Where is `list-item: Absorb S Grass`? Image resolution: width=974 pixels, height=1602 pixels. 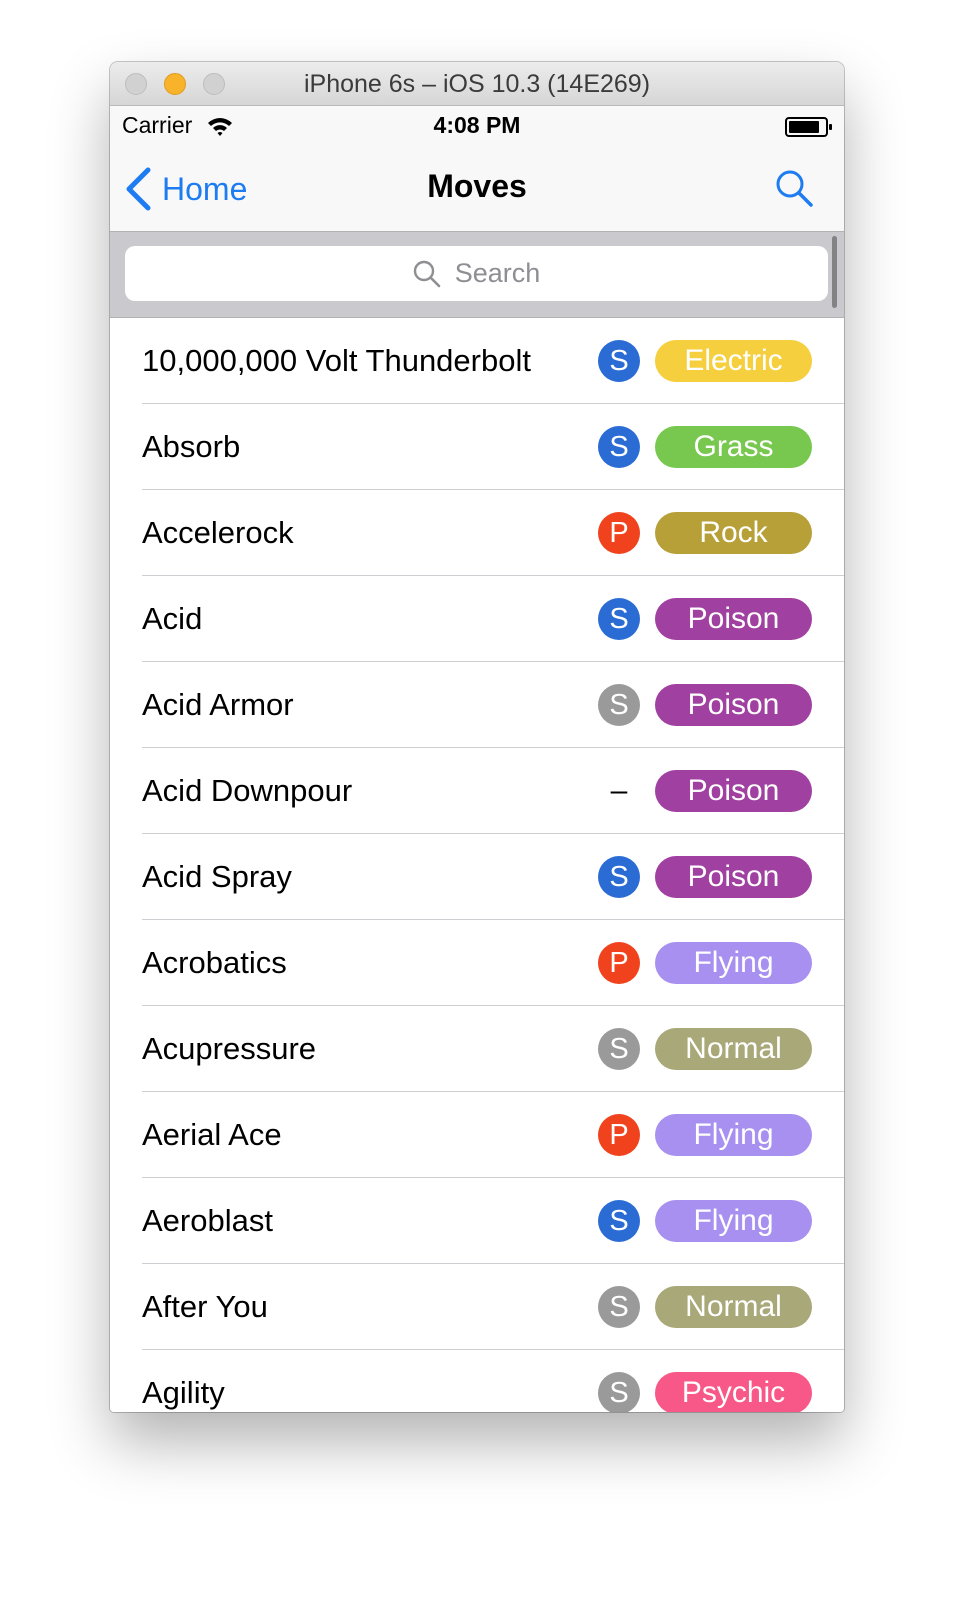
list-item: Absorb S Grass is located at coordinates (477, 447).